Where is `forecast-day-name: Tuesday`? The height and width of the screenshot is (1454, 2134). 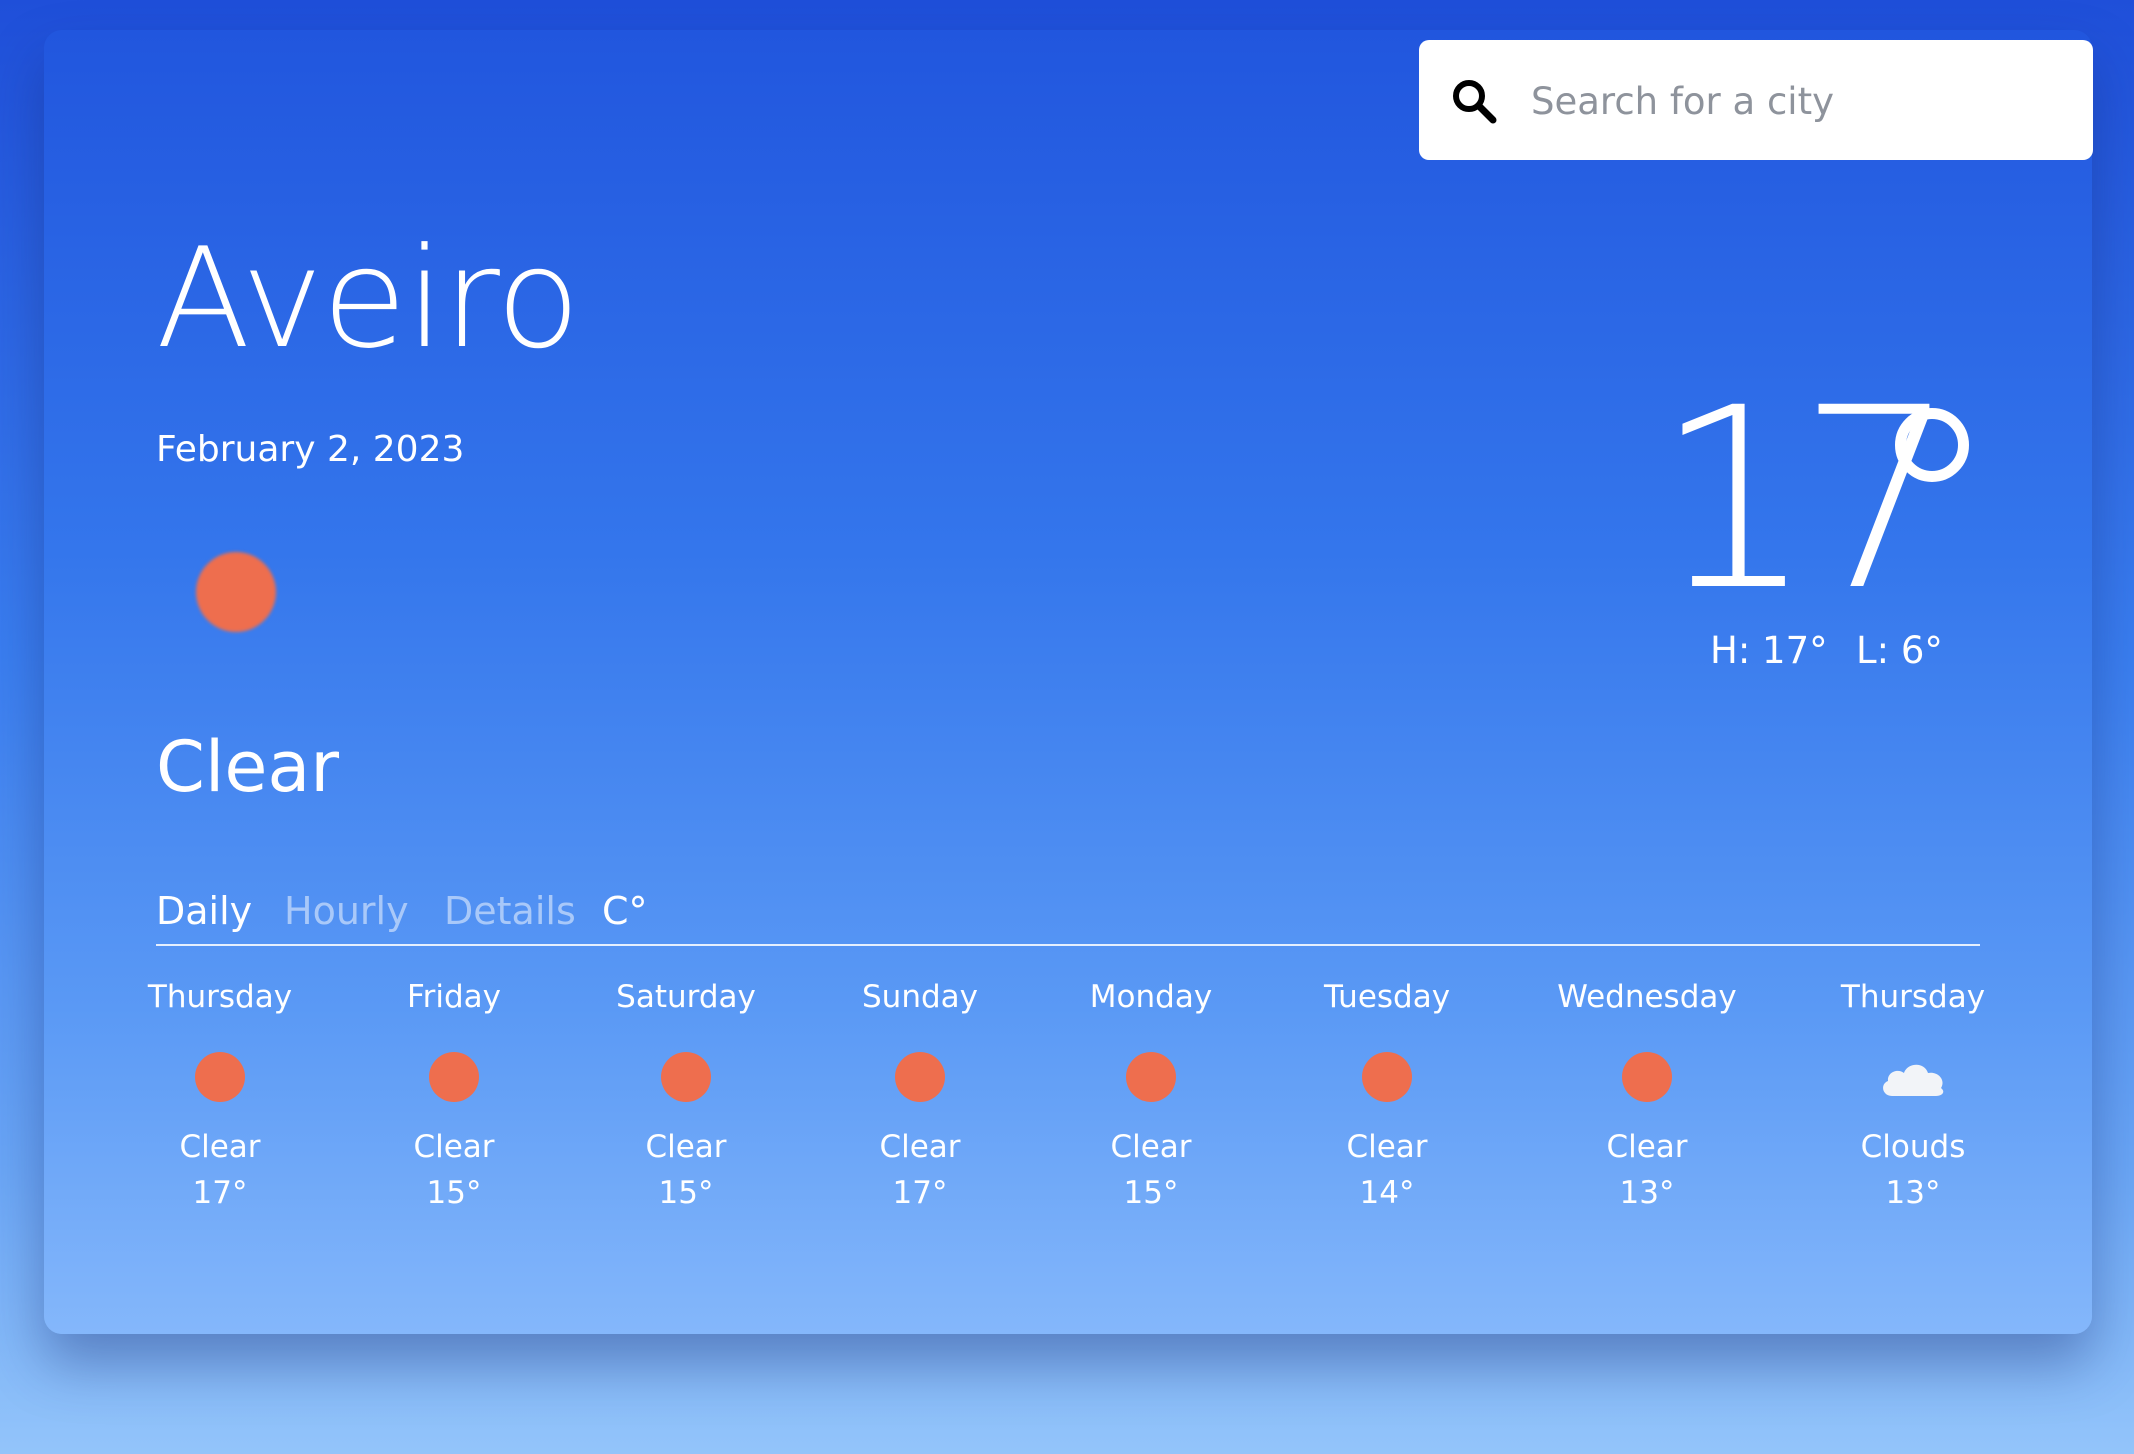 forecast-day-name: Tuesday is located at coordinates (1387, 997).